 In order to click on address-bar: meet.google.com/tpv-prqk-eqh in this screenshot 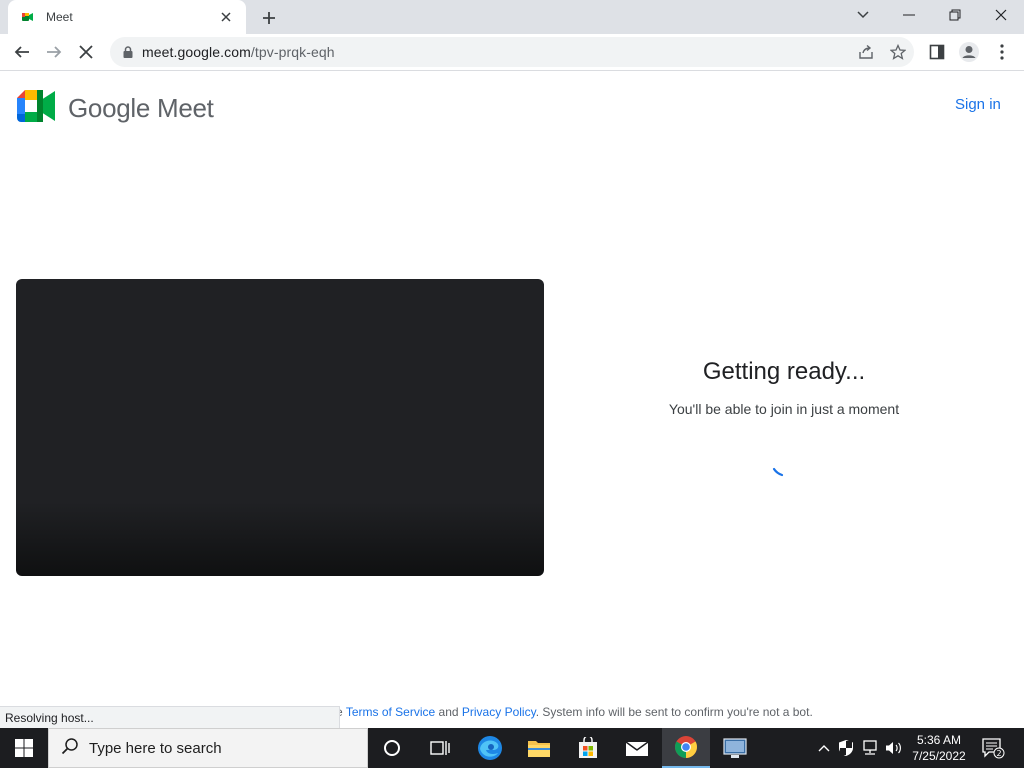, I will do `click(512, 52)`.